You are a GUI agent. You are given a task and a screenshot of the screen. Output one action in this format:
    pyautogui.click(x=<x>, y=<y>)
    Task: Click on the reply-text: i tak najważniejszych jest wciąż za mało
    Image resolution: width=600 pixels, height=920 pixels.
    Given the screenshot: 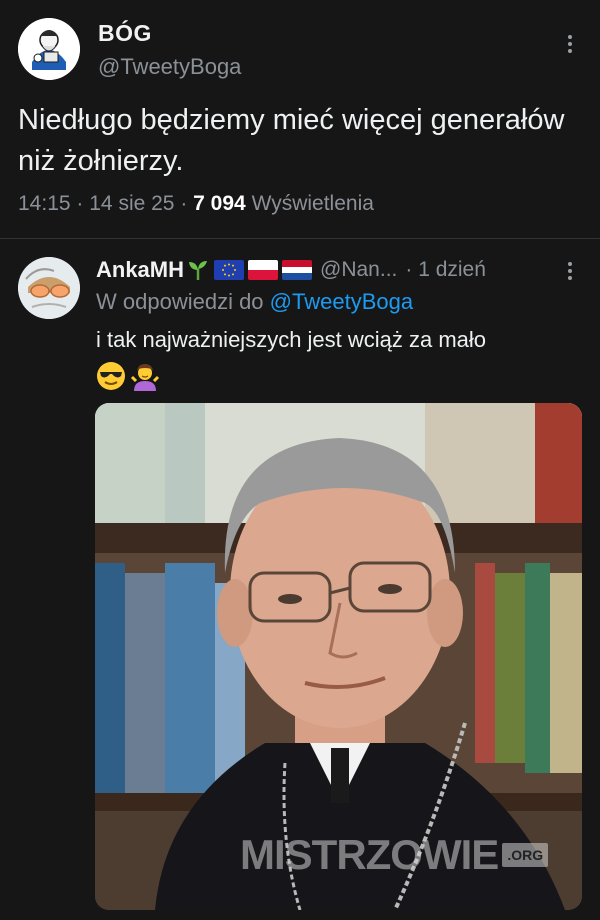 What is the action you would take?
    pyautogui.click(x=291, y=339)
    